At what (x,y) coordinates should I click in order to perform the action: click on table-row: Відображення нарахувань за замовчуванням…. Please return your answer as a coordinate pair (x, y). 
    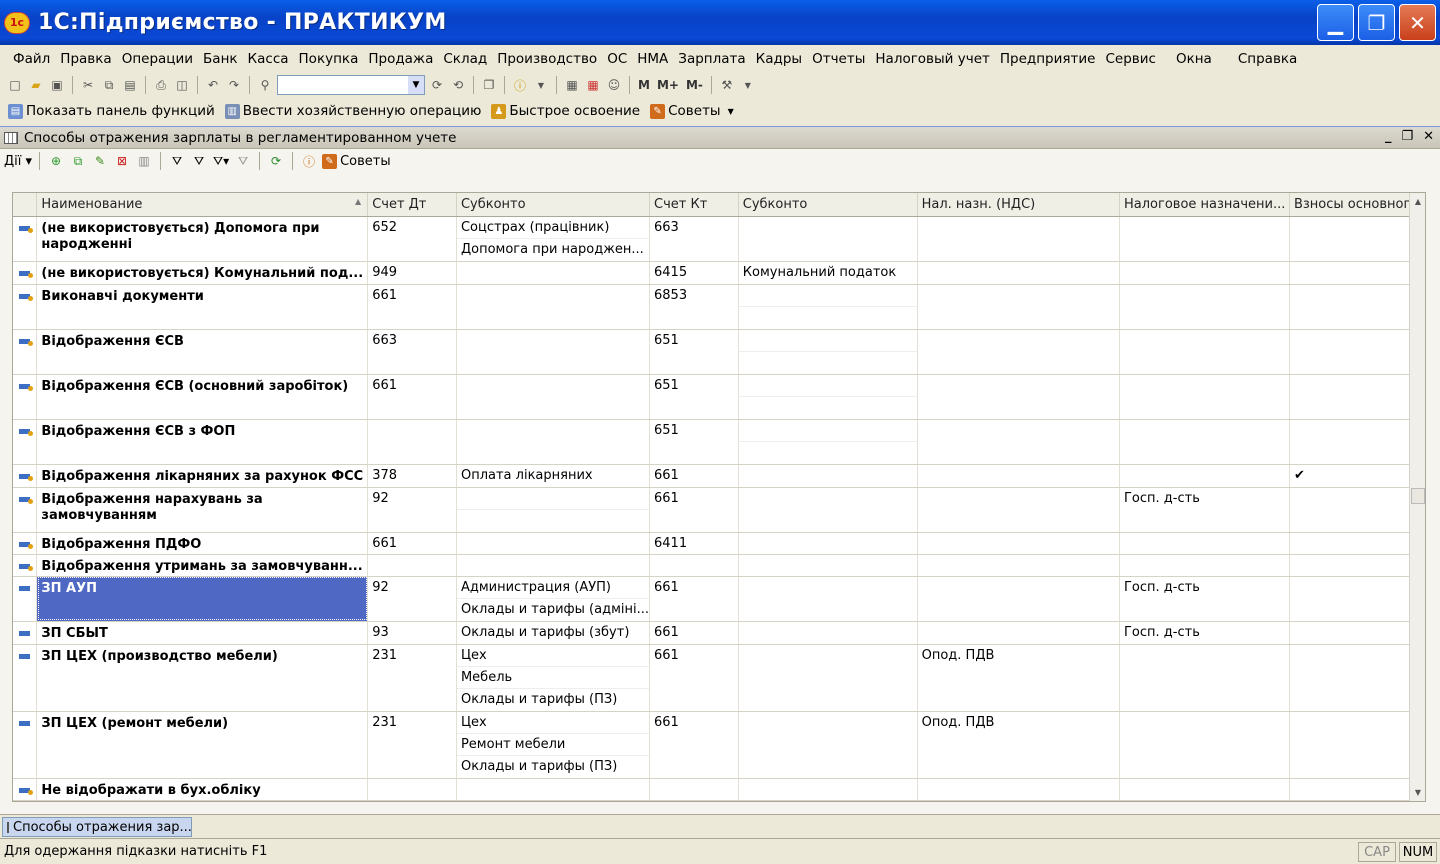
    Looking at the image, I should click on (719, 510).